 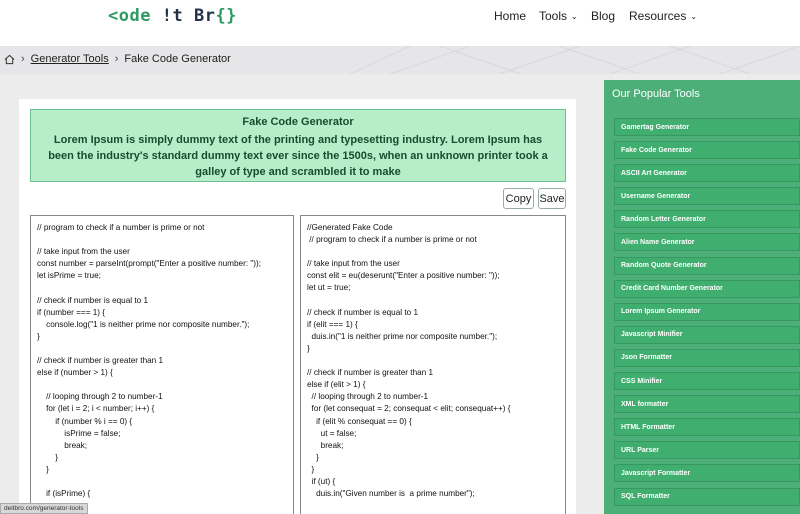 What do you see at coordinates (707, 288) in the screenshot?
I see `tool-link-credit-card: Credit Card Number Generator` at bounding box center [707, 288].